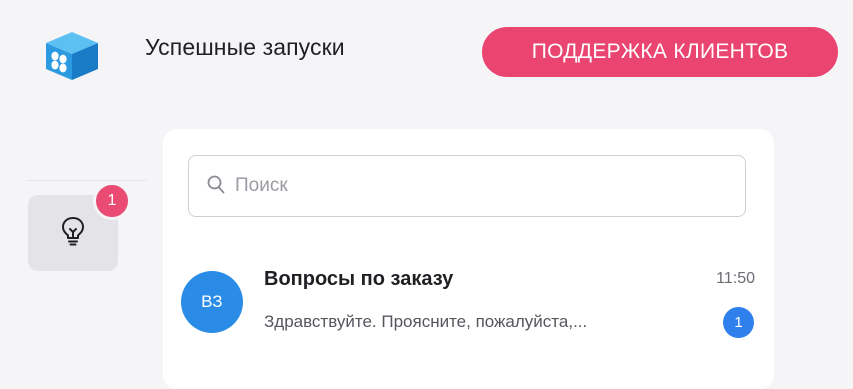 The width and height of the screenshot is (853, 389). What do you see at coordinates (660, 52) in the screenshot?
I see `customer-support-button: ПОДДЕРЖКА КЛИЕНТОВ` at bounding box center [660, 52].